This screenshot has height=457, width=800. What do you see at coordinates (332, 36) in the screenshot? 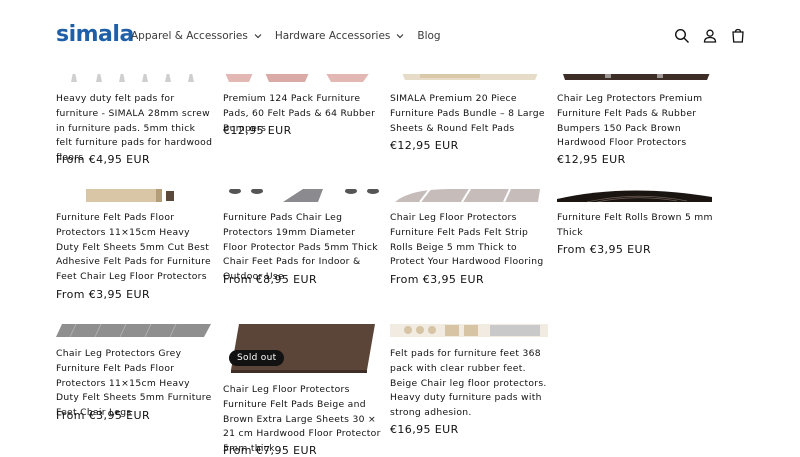
I see `nav-hardware-label: Hardware Accessories` at bounding box center [332, 36].